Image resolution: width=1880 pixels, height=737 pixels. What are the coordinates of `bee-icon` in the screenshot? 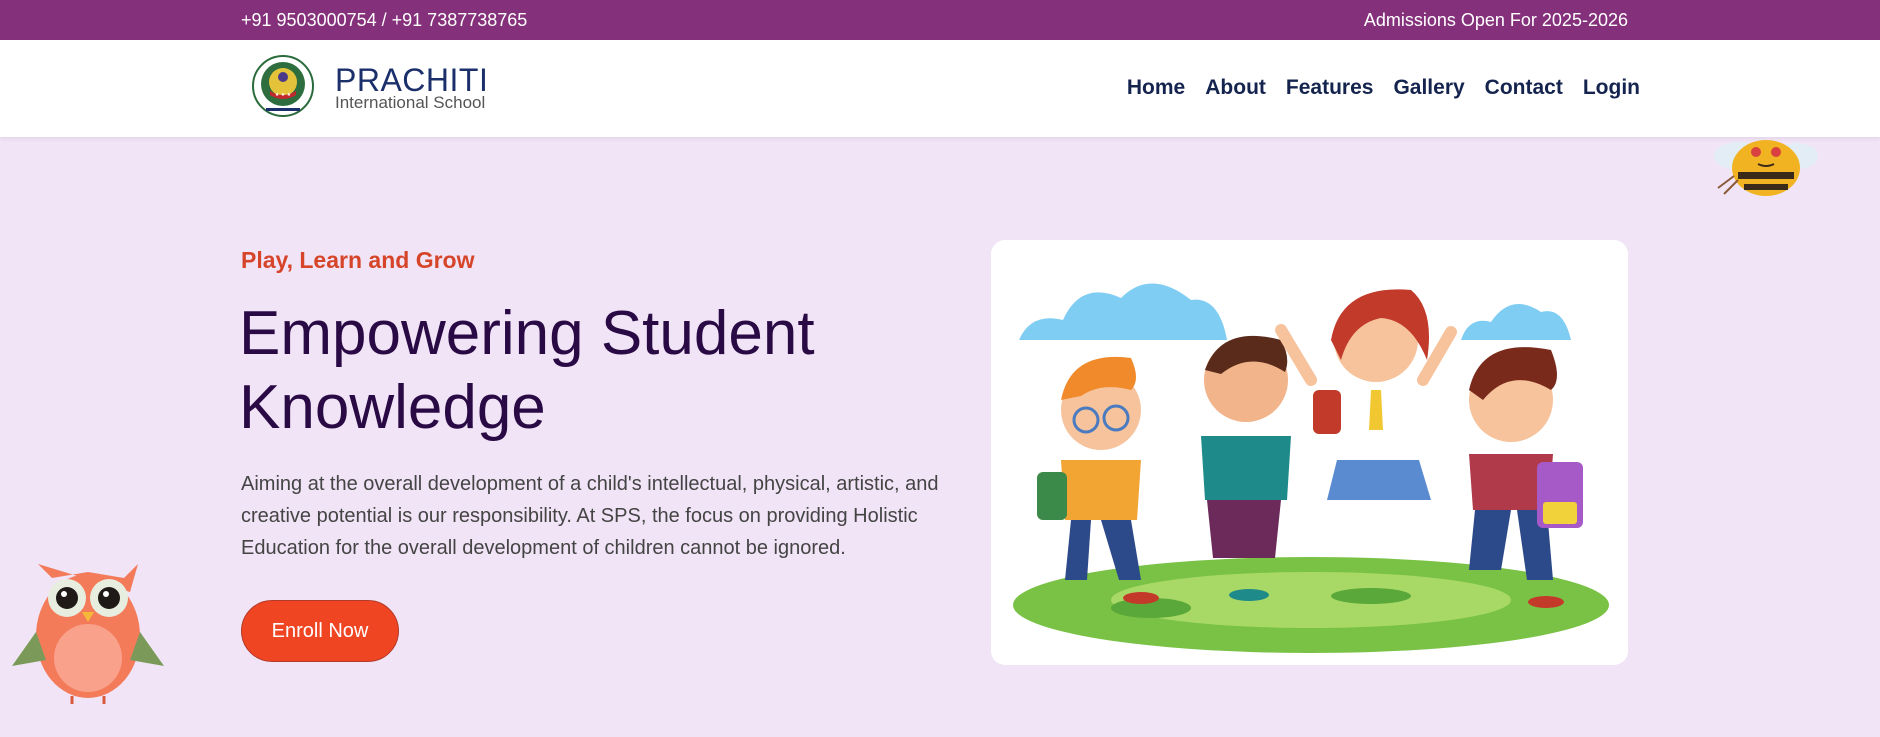 It's located at (1766, 168).